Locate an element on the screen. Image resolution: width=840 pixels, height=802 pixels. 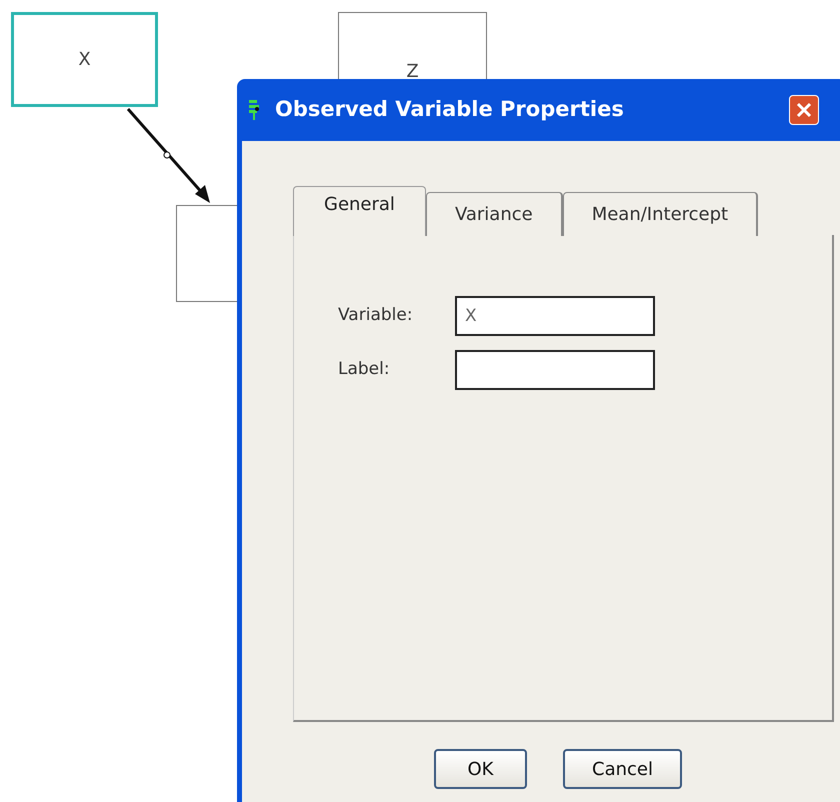
field-label: Variable: is located at coordinates (376, 316).